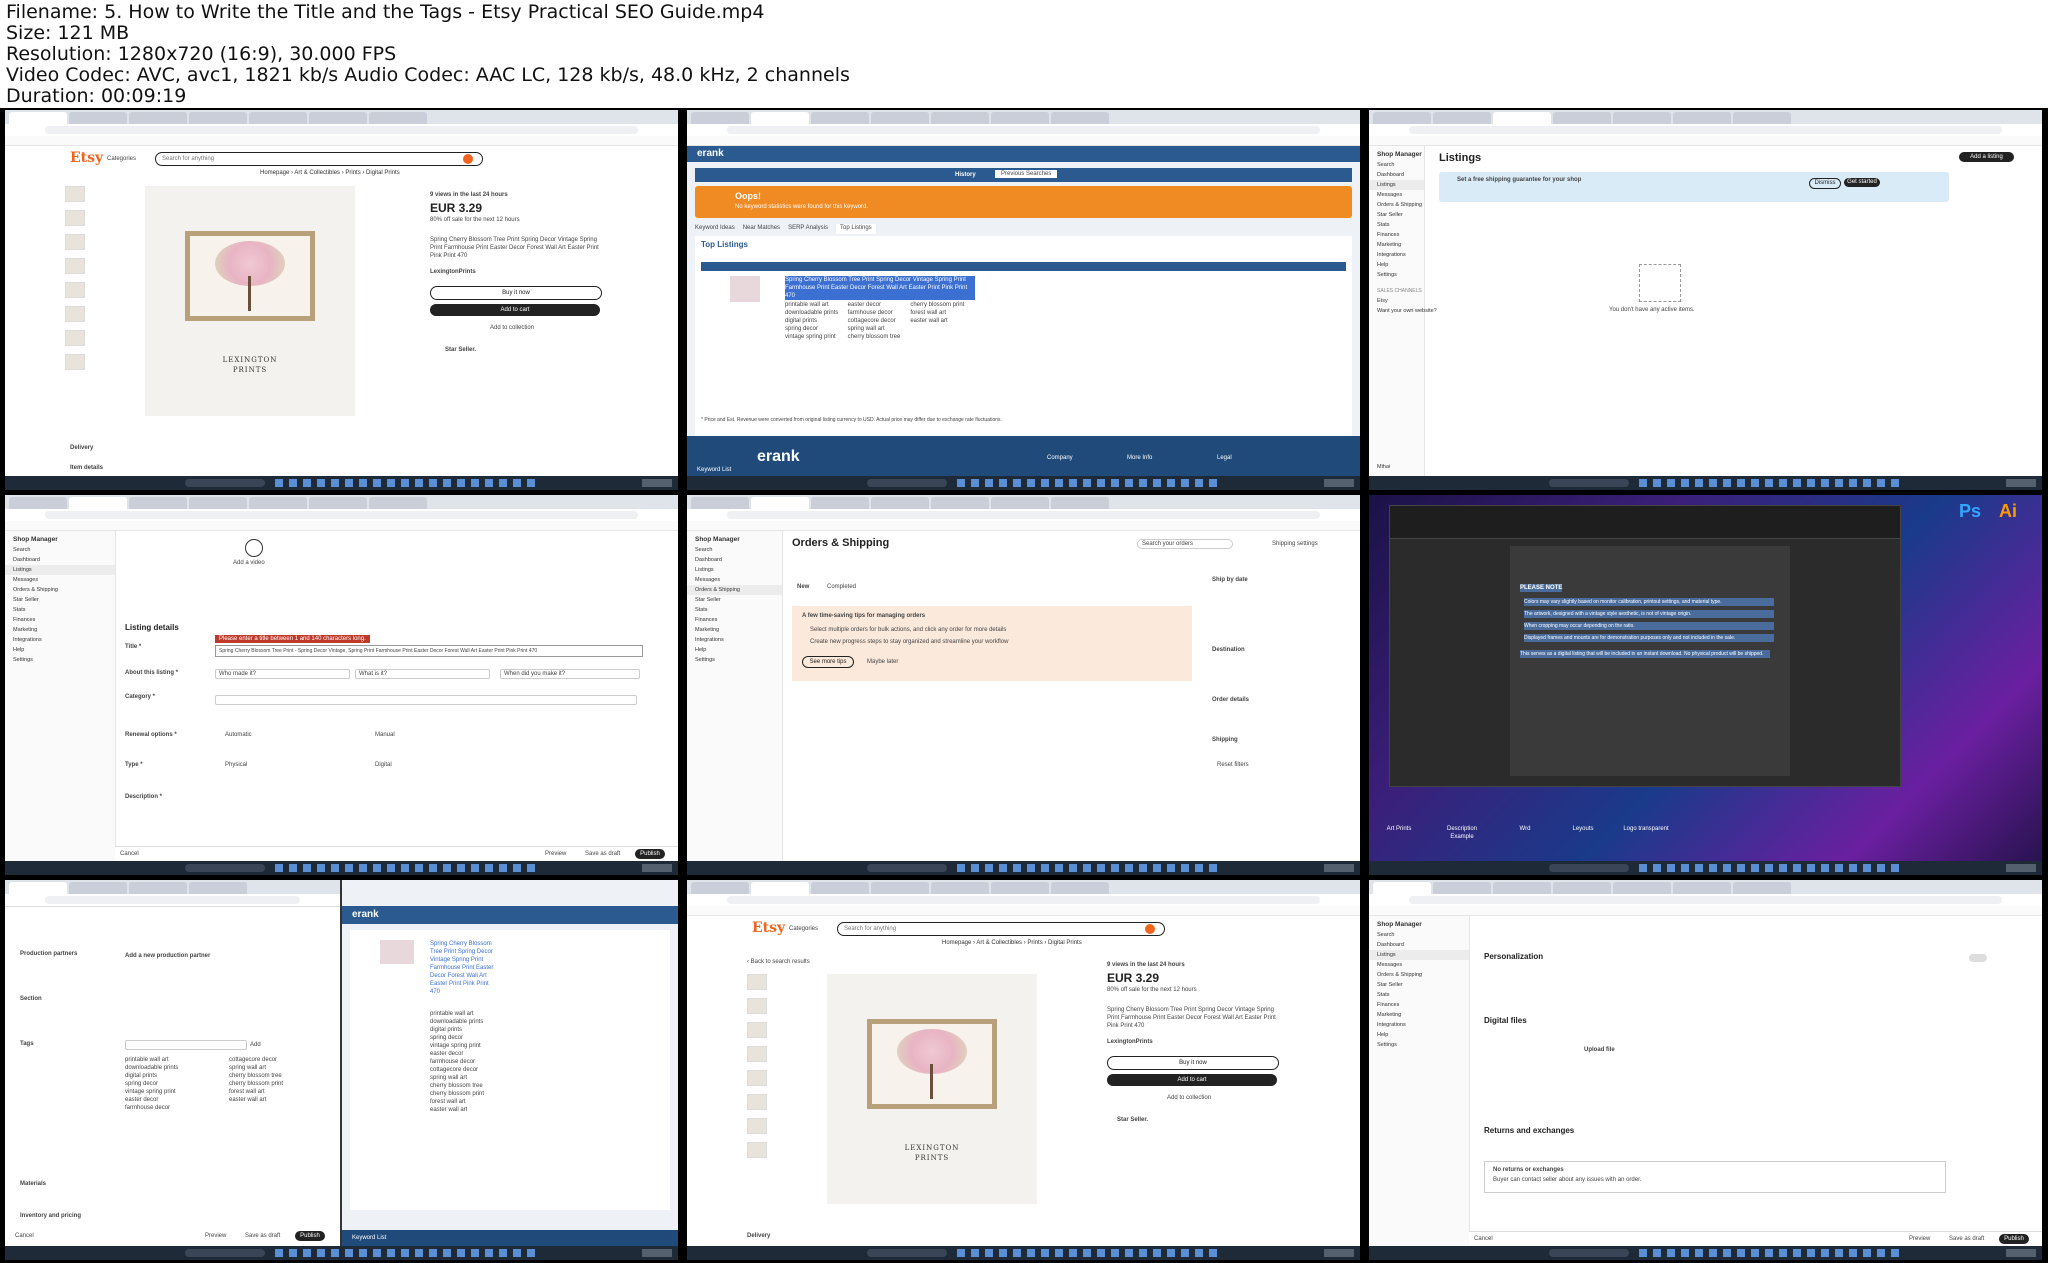  Describe the element at coordinates (882, 662) in the screenshot. I see `maybe-later-link: Maybe later` at that location.